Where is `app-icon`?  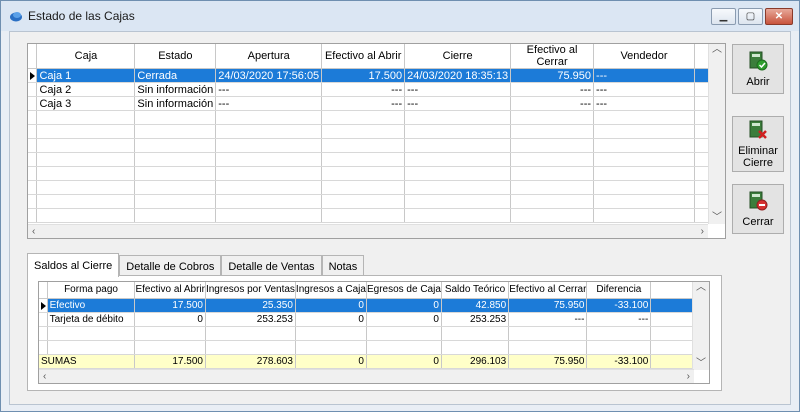 app-icon is located at coordinates (16, 17).